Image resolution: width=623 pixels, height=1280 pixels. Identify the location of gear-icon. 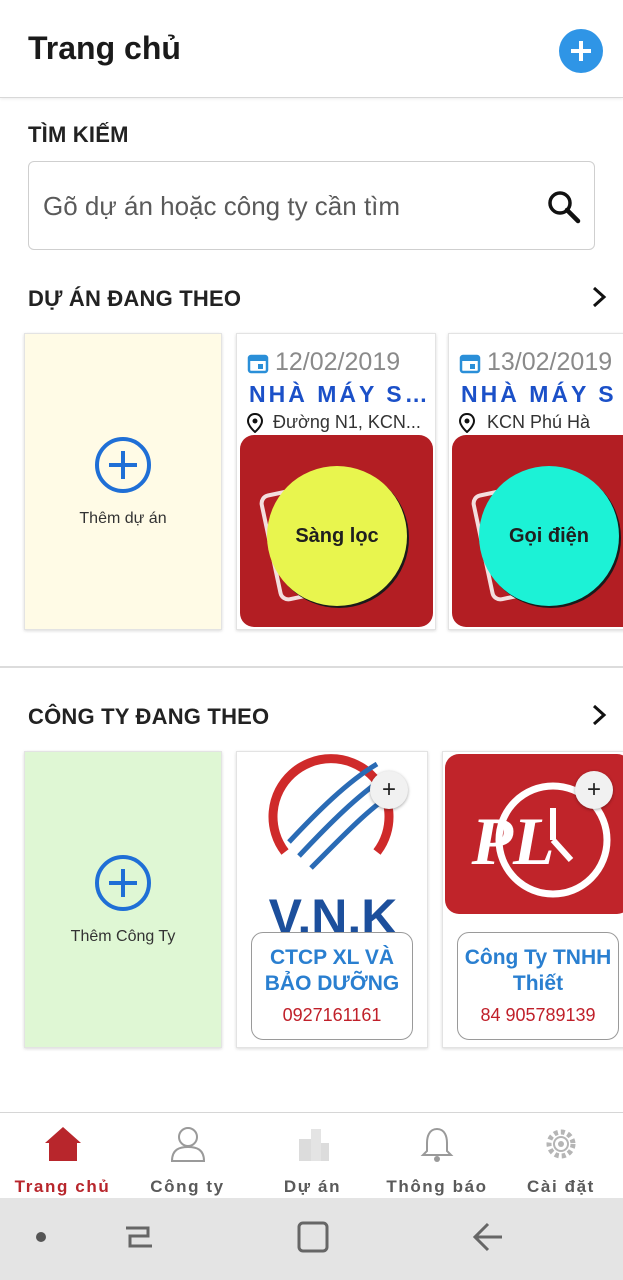
(561, 1144).